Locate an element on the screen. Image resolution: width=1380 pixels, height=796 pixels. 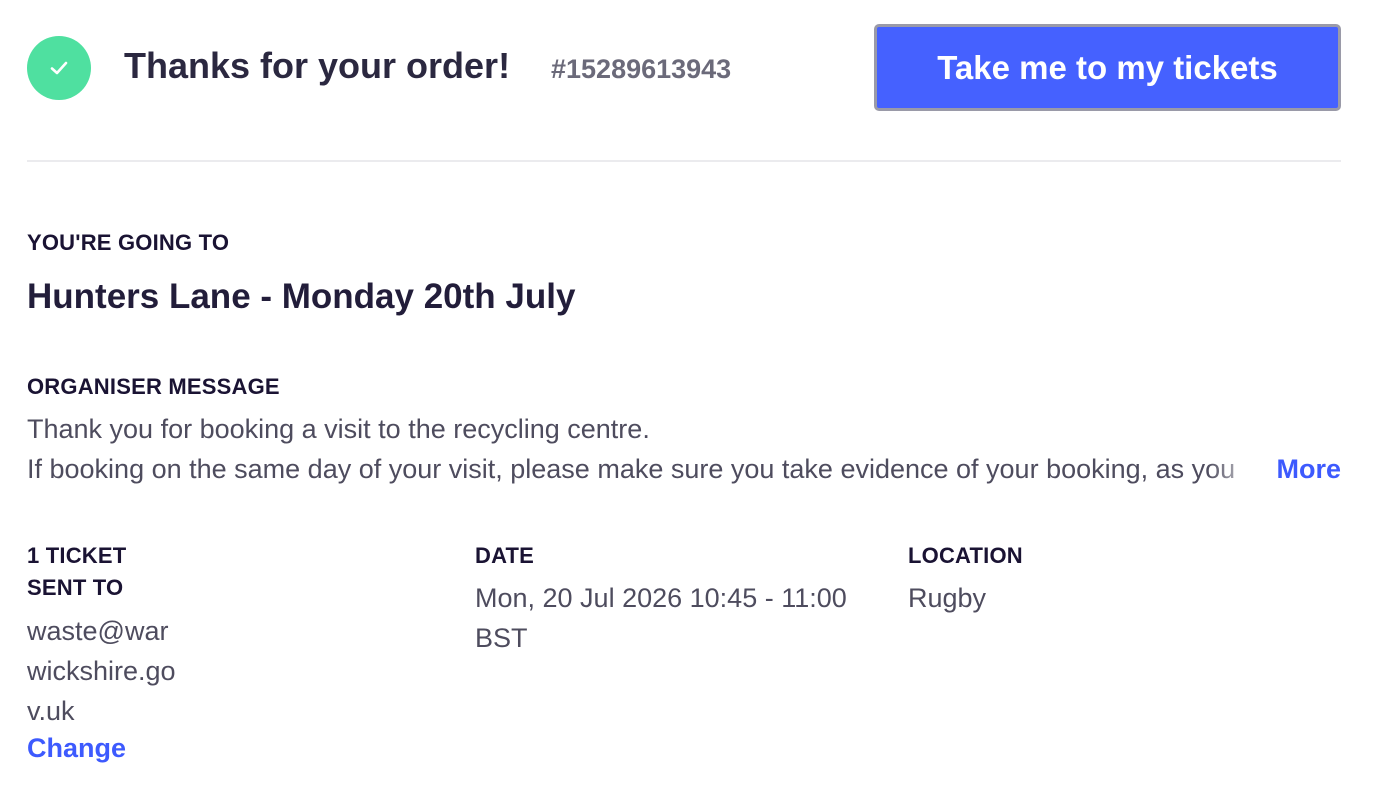
event-date-value: Mon, 20 Jul 2026 10:45 - 11:00 BST is located at coordinates (661, 618).